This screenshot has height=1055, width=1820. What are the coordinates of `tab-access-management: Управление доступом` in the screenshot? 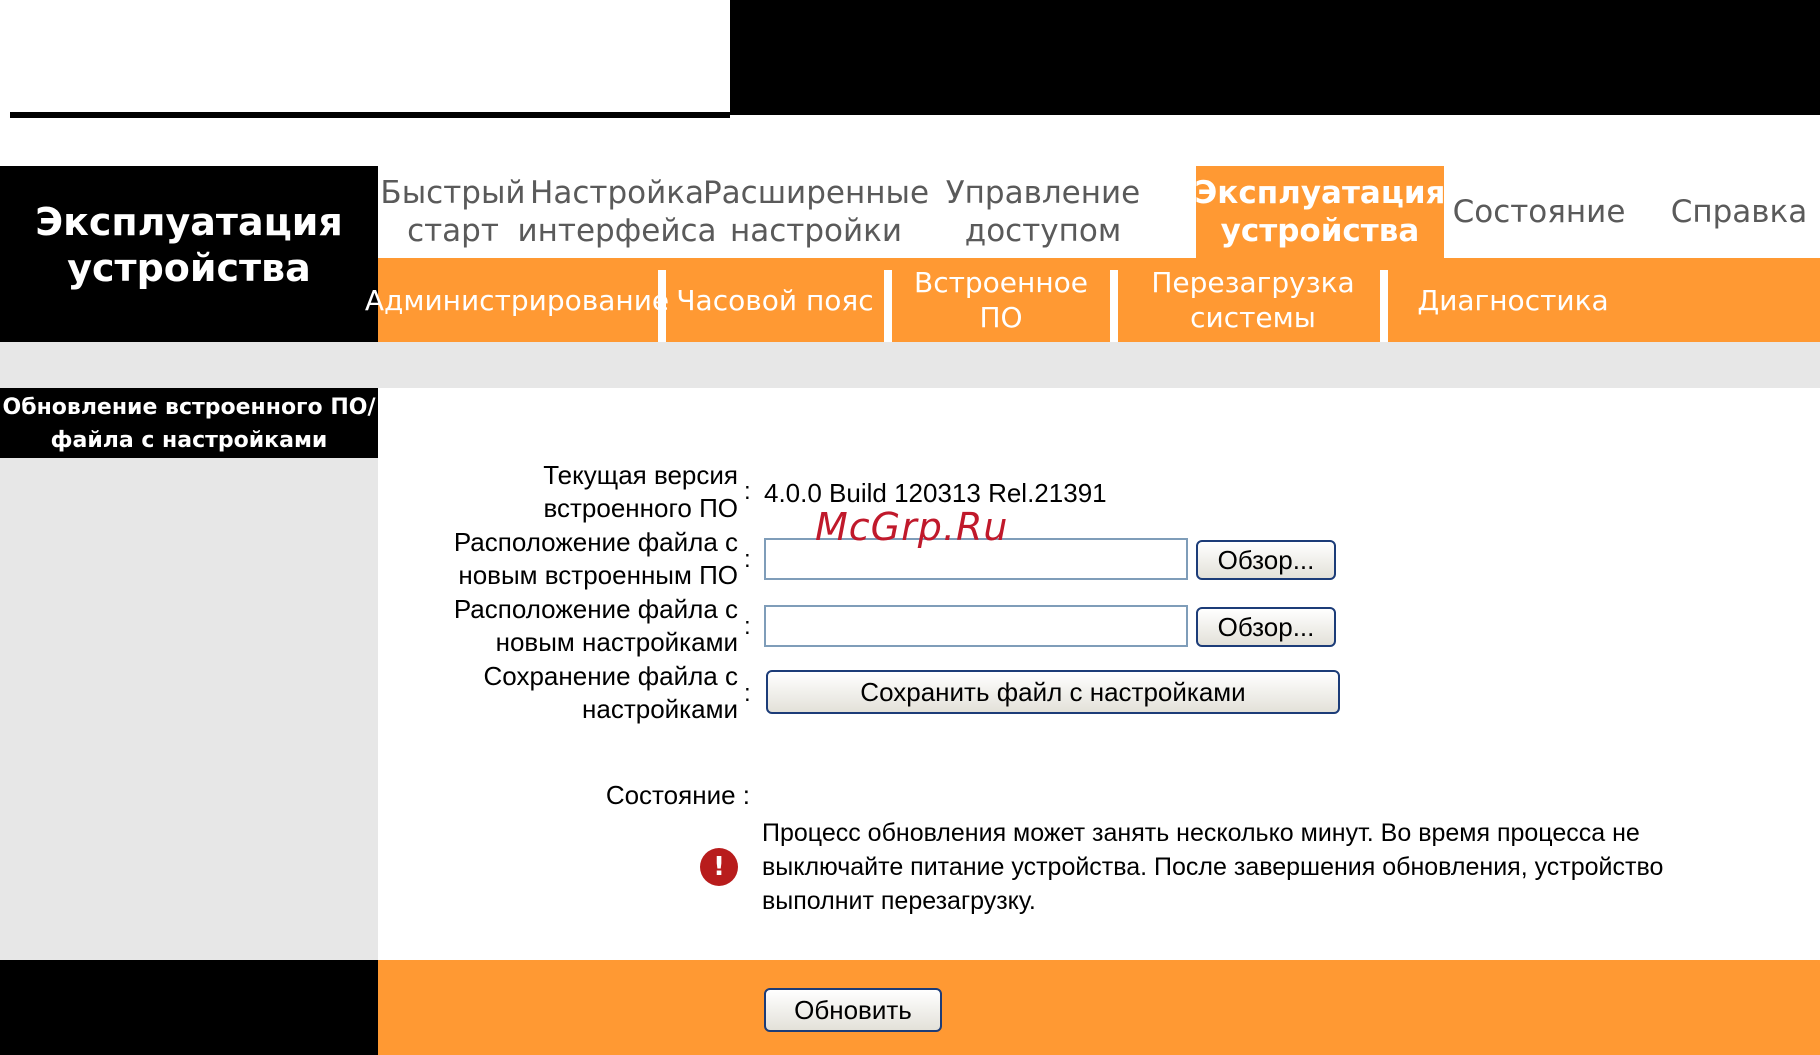 It's located at (1043, 212).